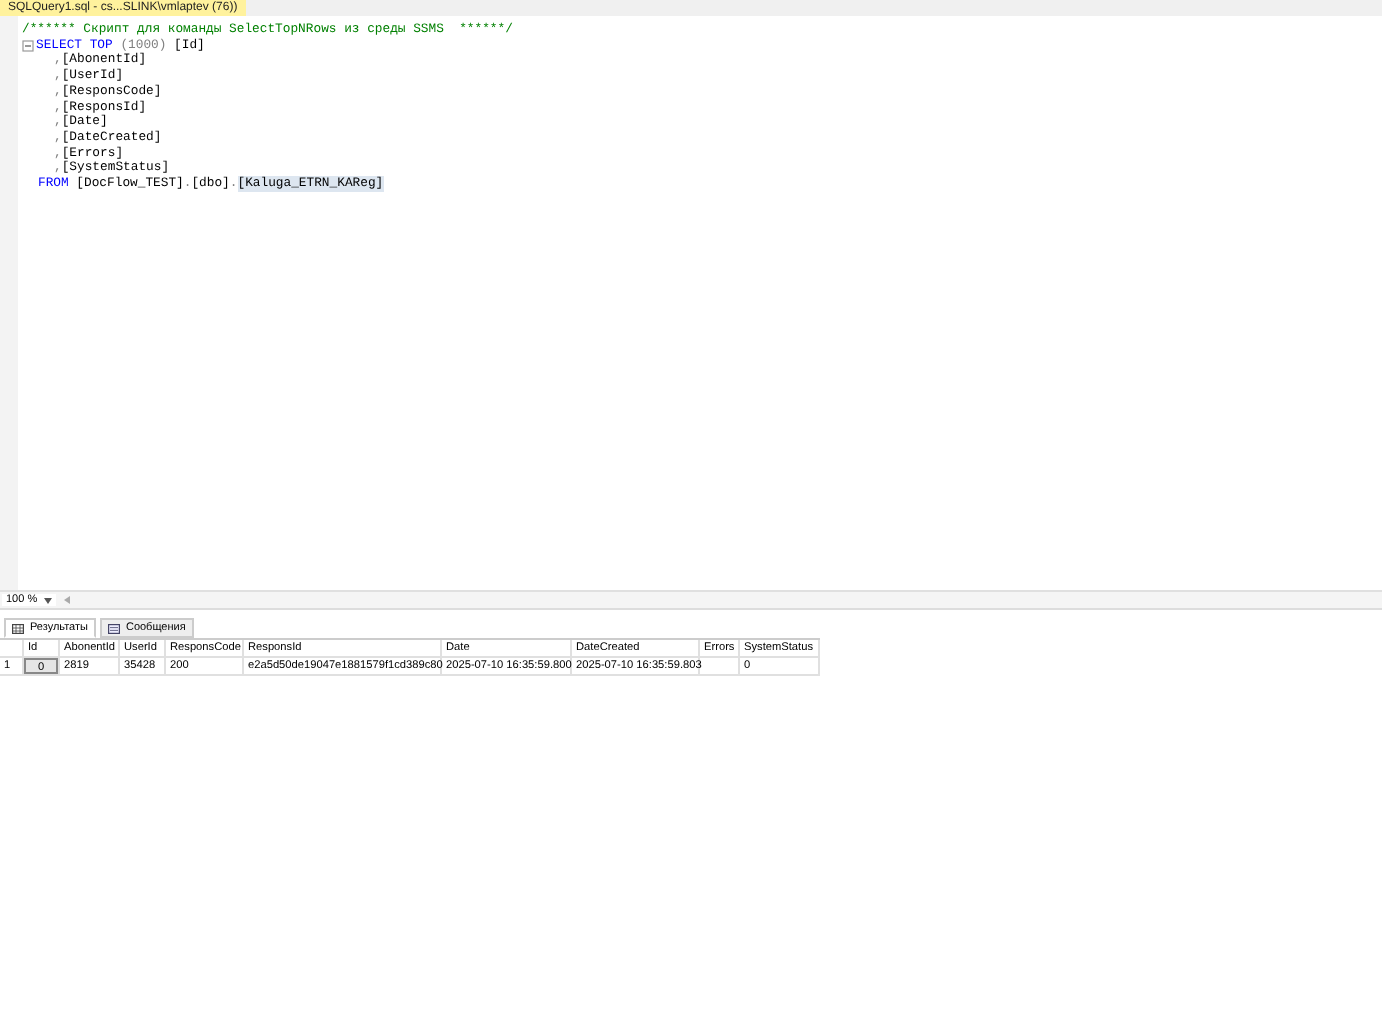  Describe the element at coordinates (18, 628) in the screenshot. I see `grid-icon` at that location.